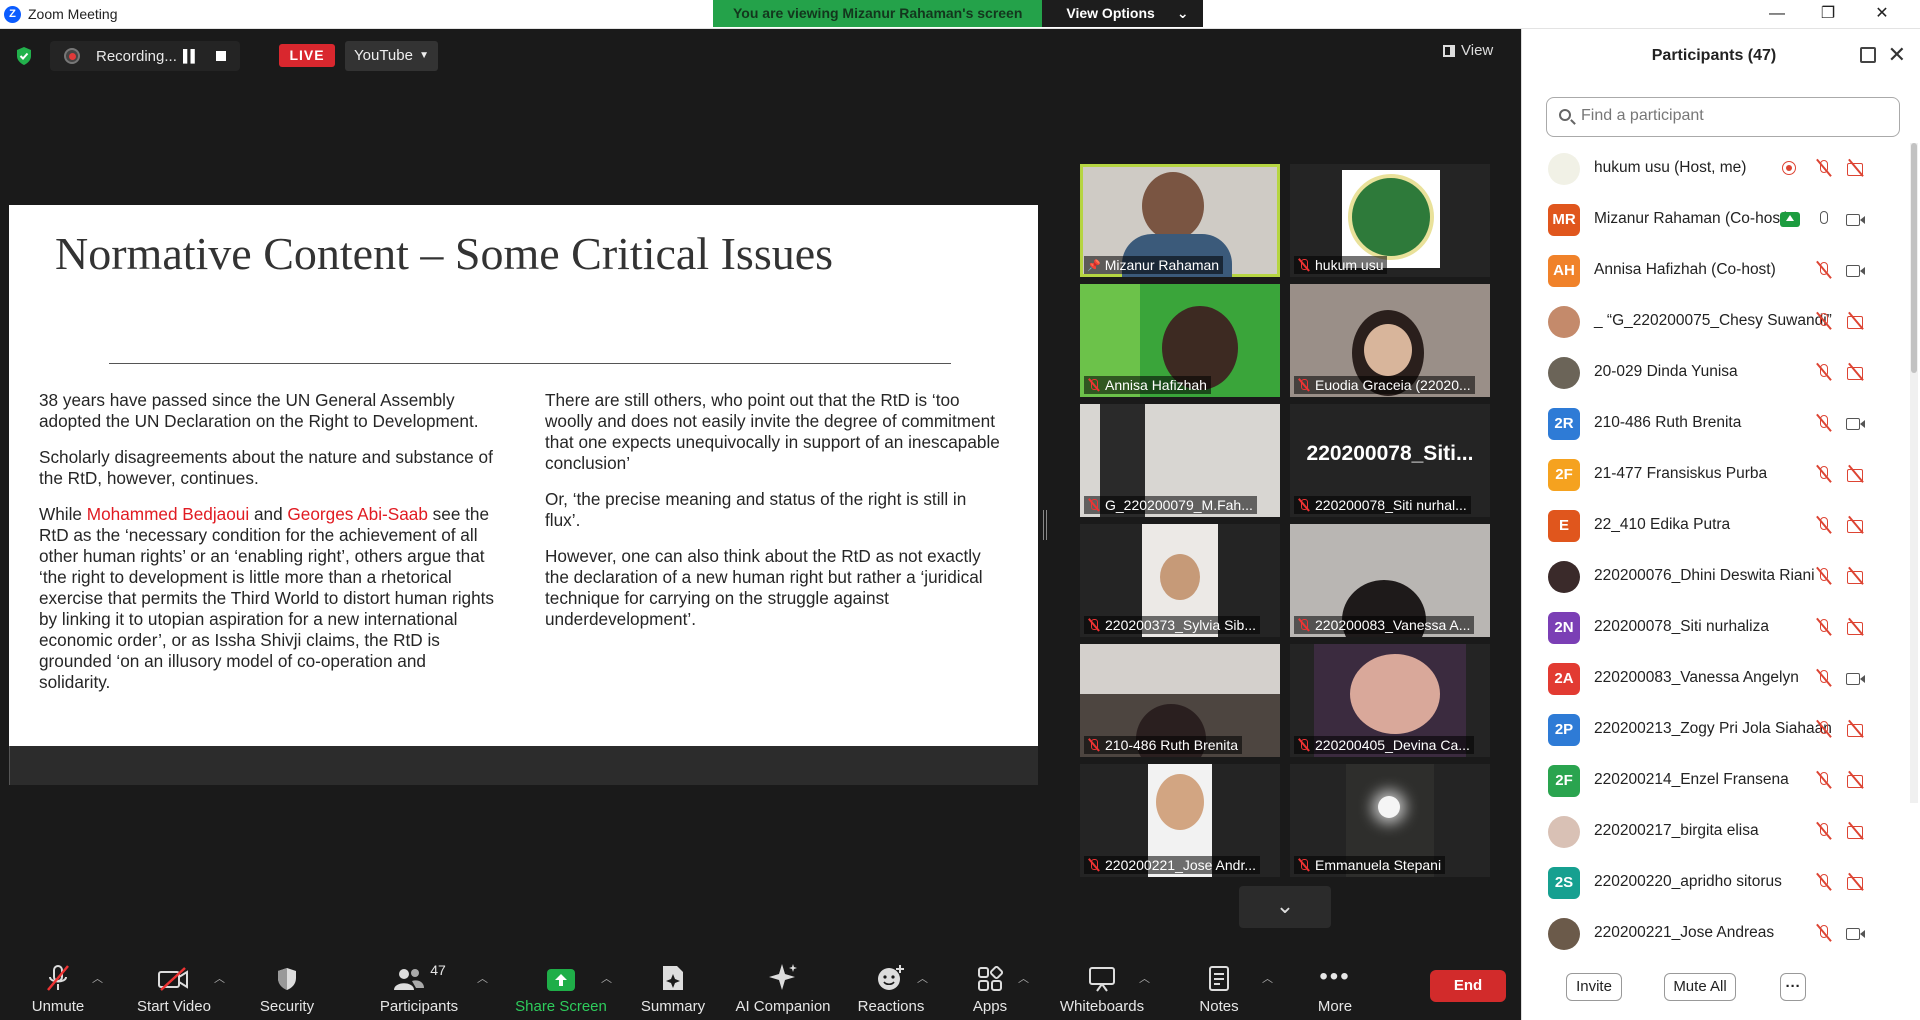 The width and height of the screenshot is (1920, 1020). I want to click on close-panel-icon: ✕, so click(1897, 55).